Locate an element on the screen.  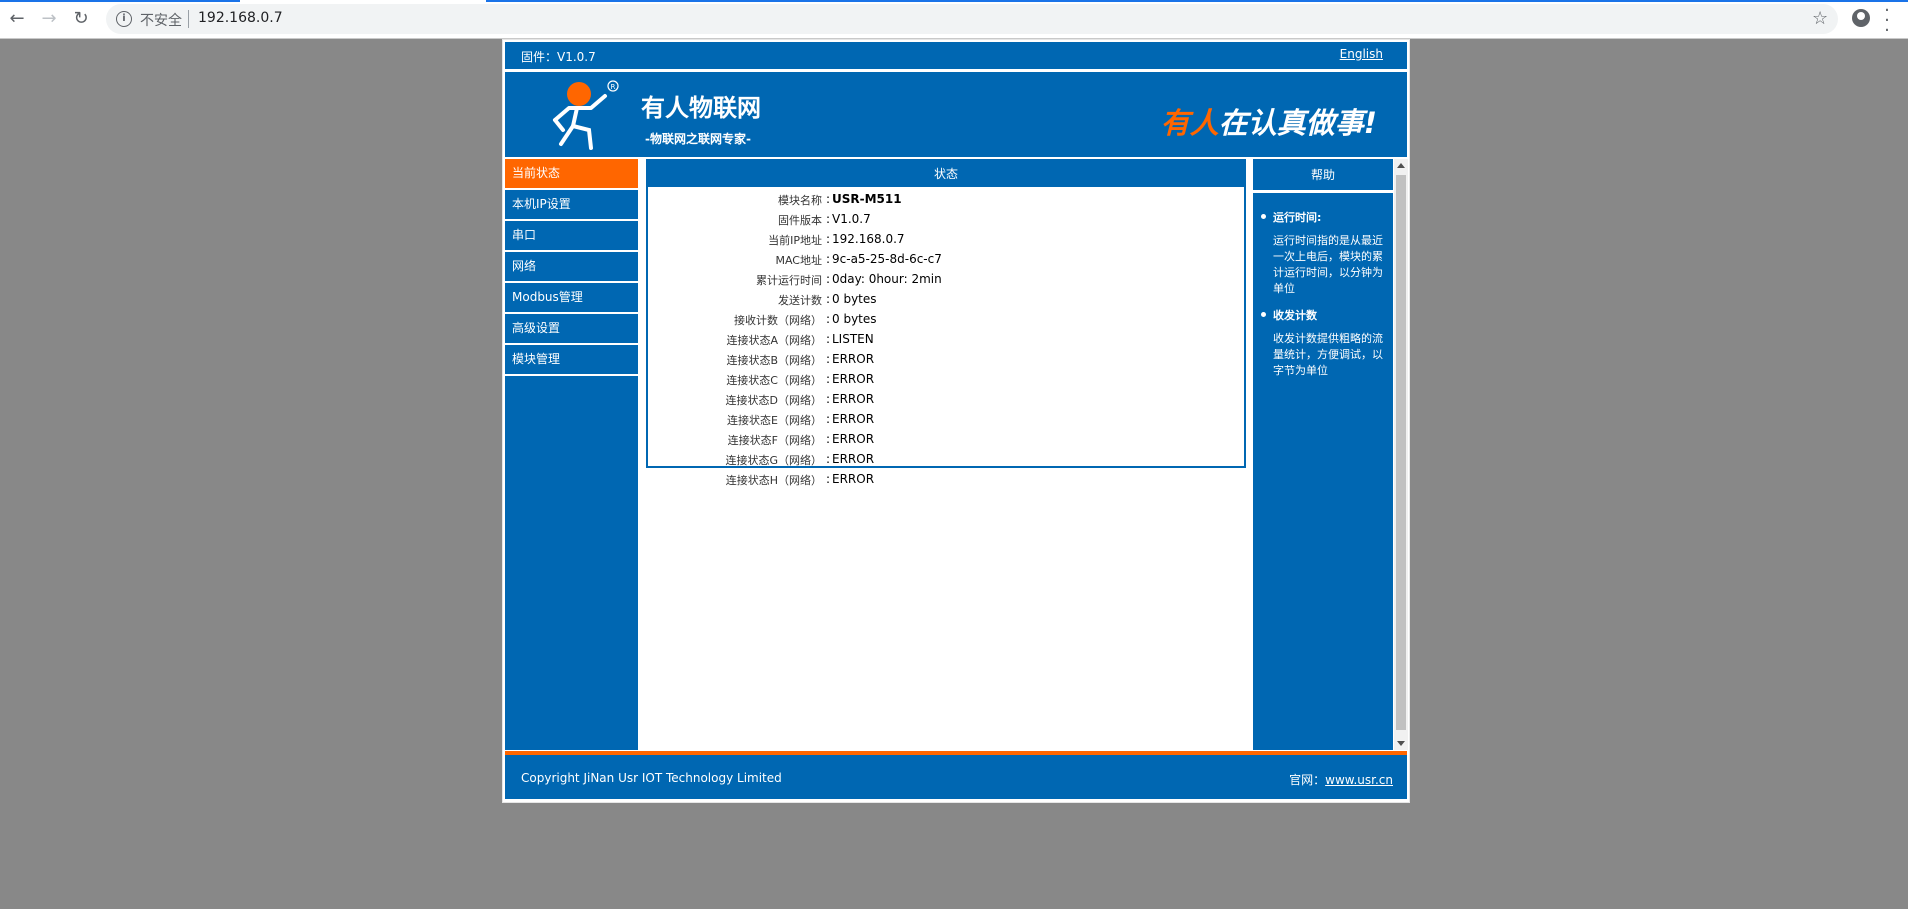
usr-logo-icon: R is located at coordinates (586, 115).